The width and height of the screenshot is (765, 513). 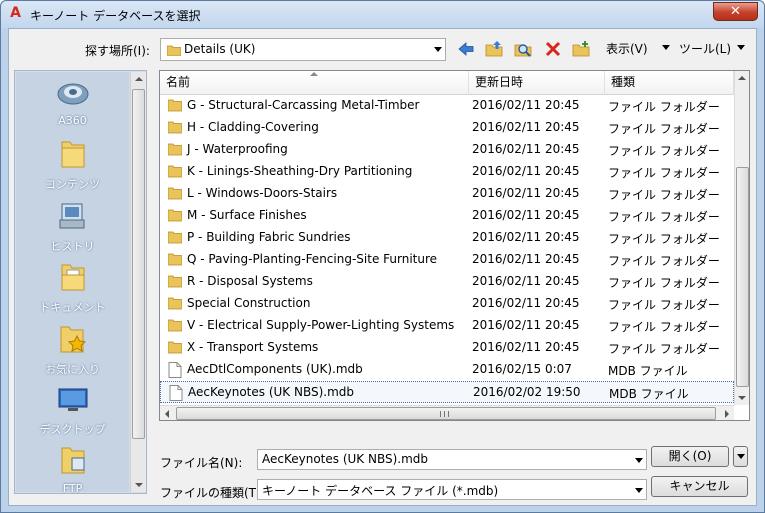 I want to click on back-arrow-icon, so click(x=466, y=49).